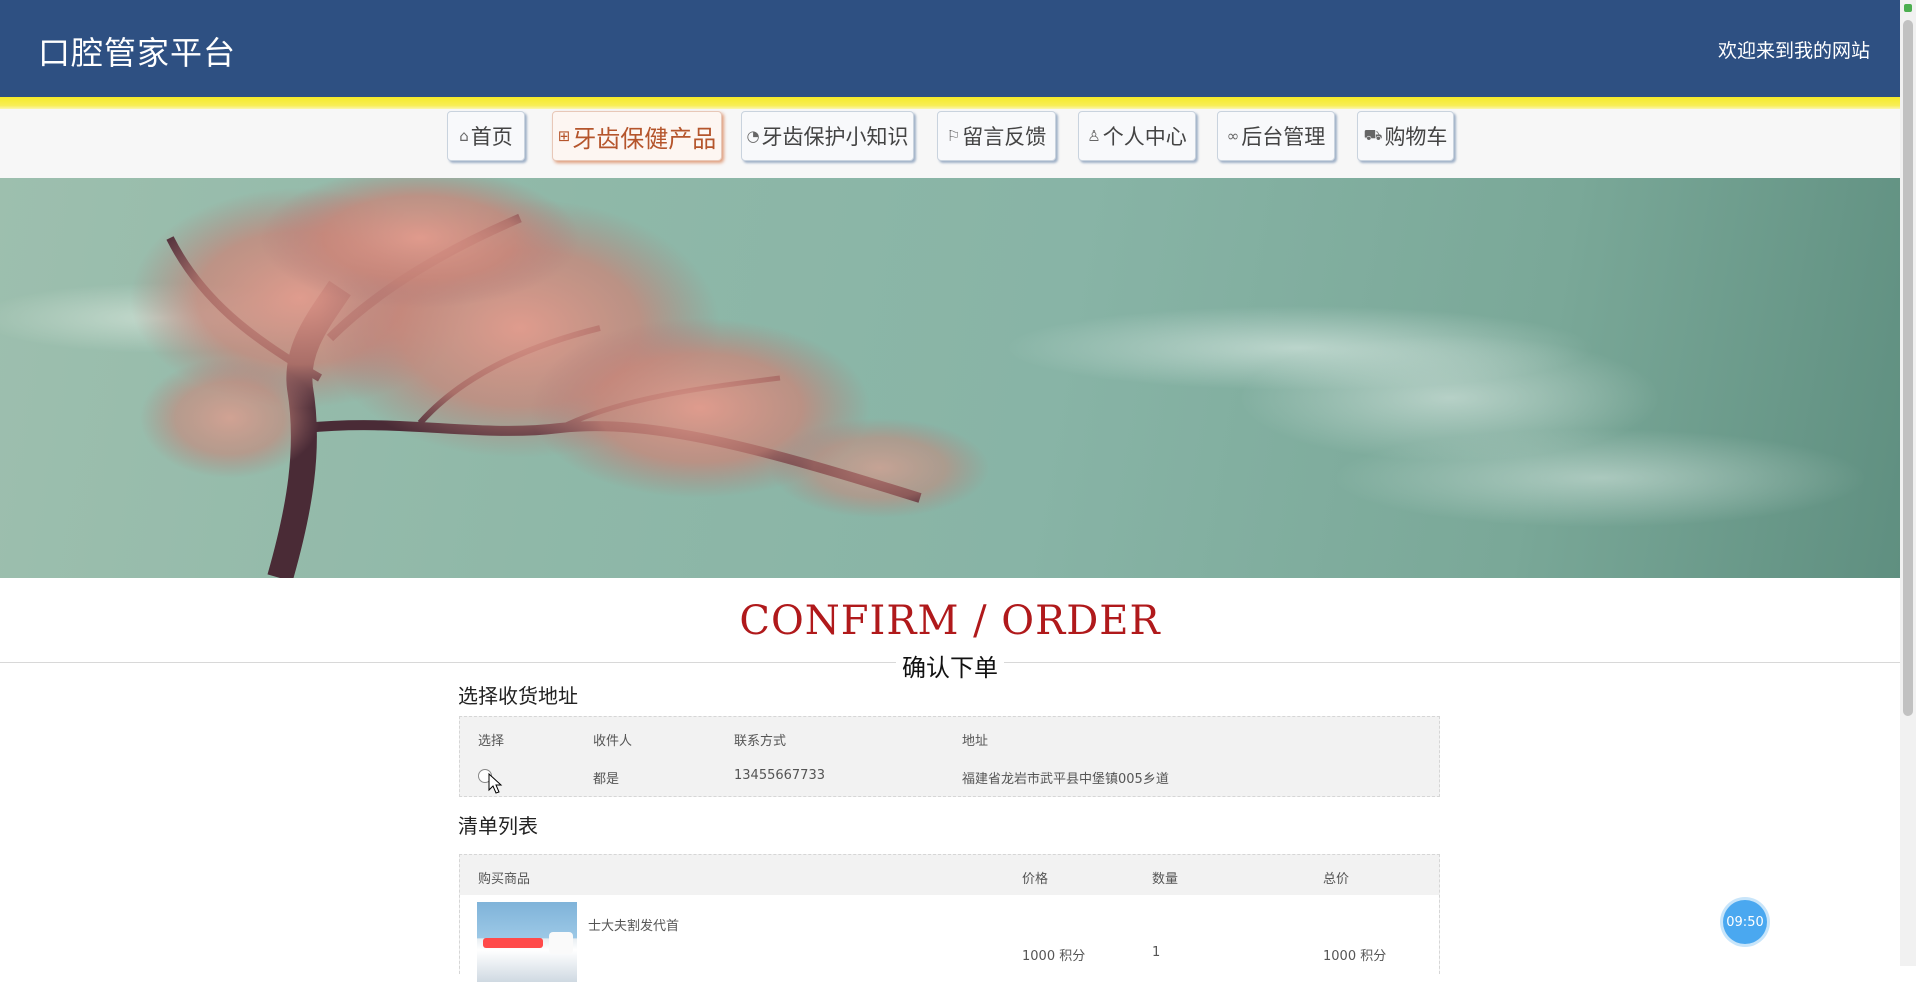 This screenshot has height=982, width=1916. Describe the element at coordinates (1745, 922) in the screenshot. I see `timer-badge: 09:50` at that location.